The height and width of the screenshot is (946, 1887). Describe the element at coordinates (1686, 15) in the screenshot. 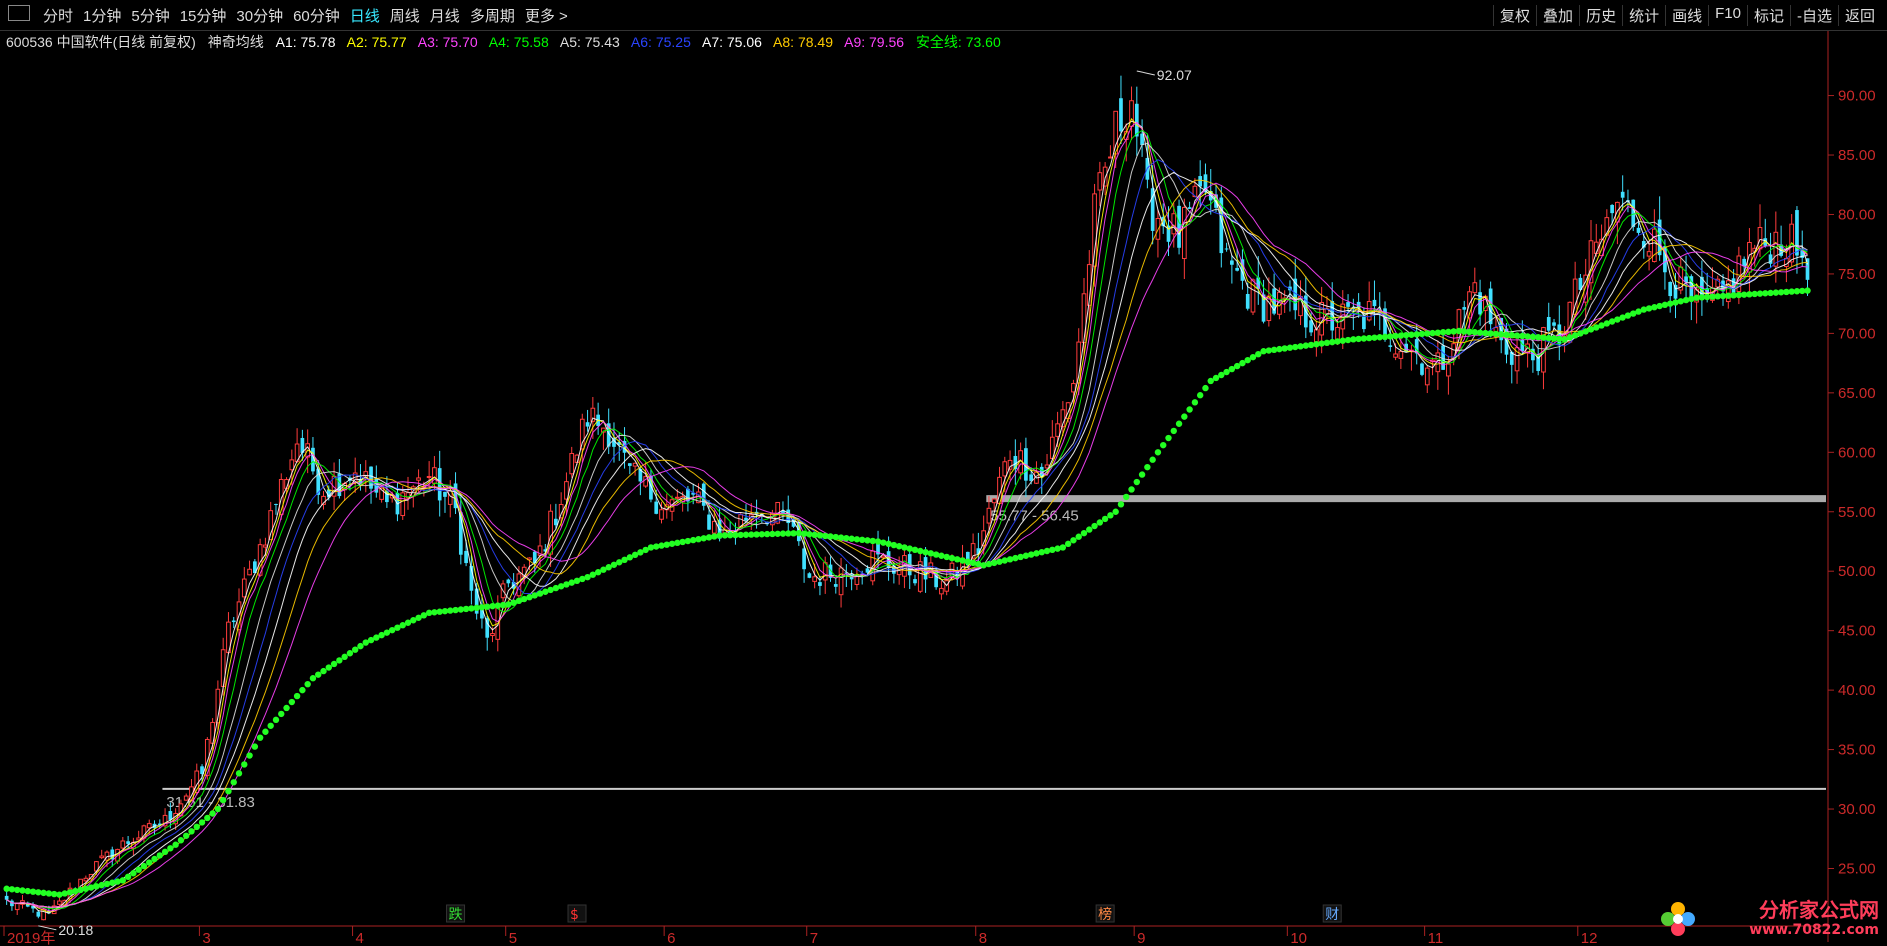

I see `draw-line-button: 画线` at that location.